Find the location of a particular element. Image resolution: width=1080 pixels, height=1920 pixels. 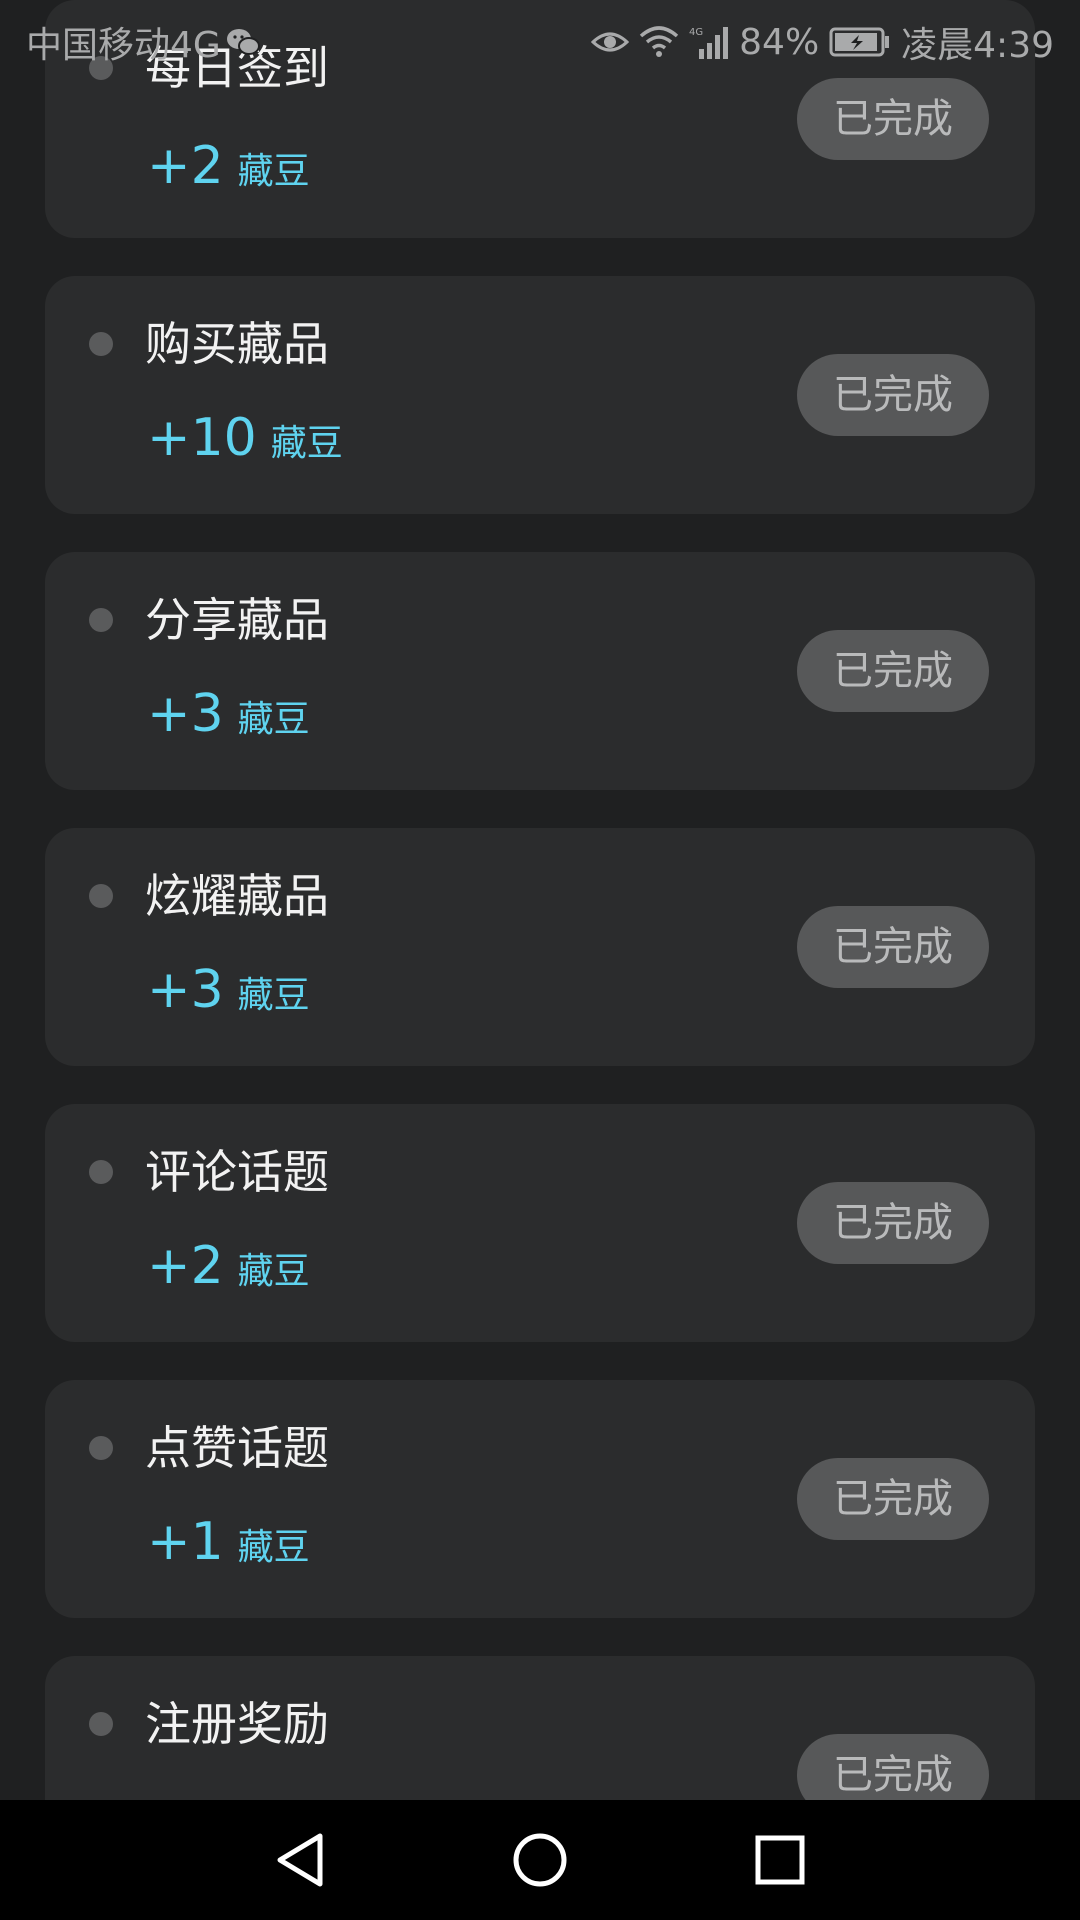

task-reward: +10 藏豆 is located at coordinates (245, 441).